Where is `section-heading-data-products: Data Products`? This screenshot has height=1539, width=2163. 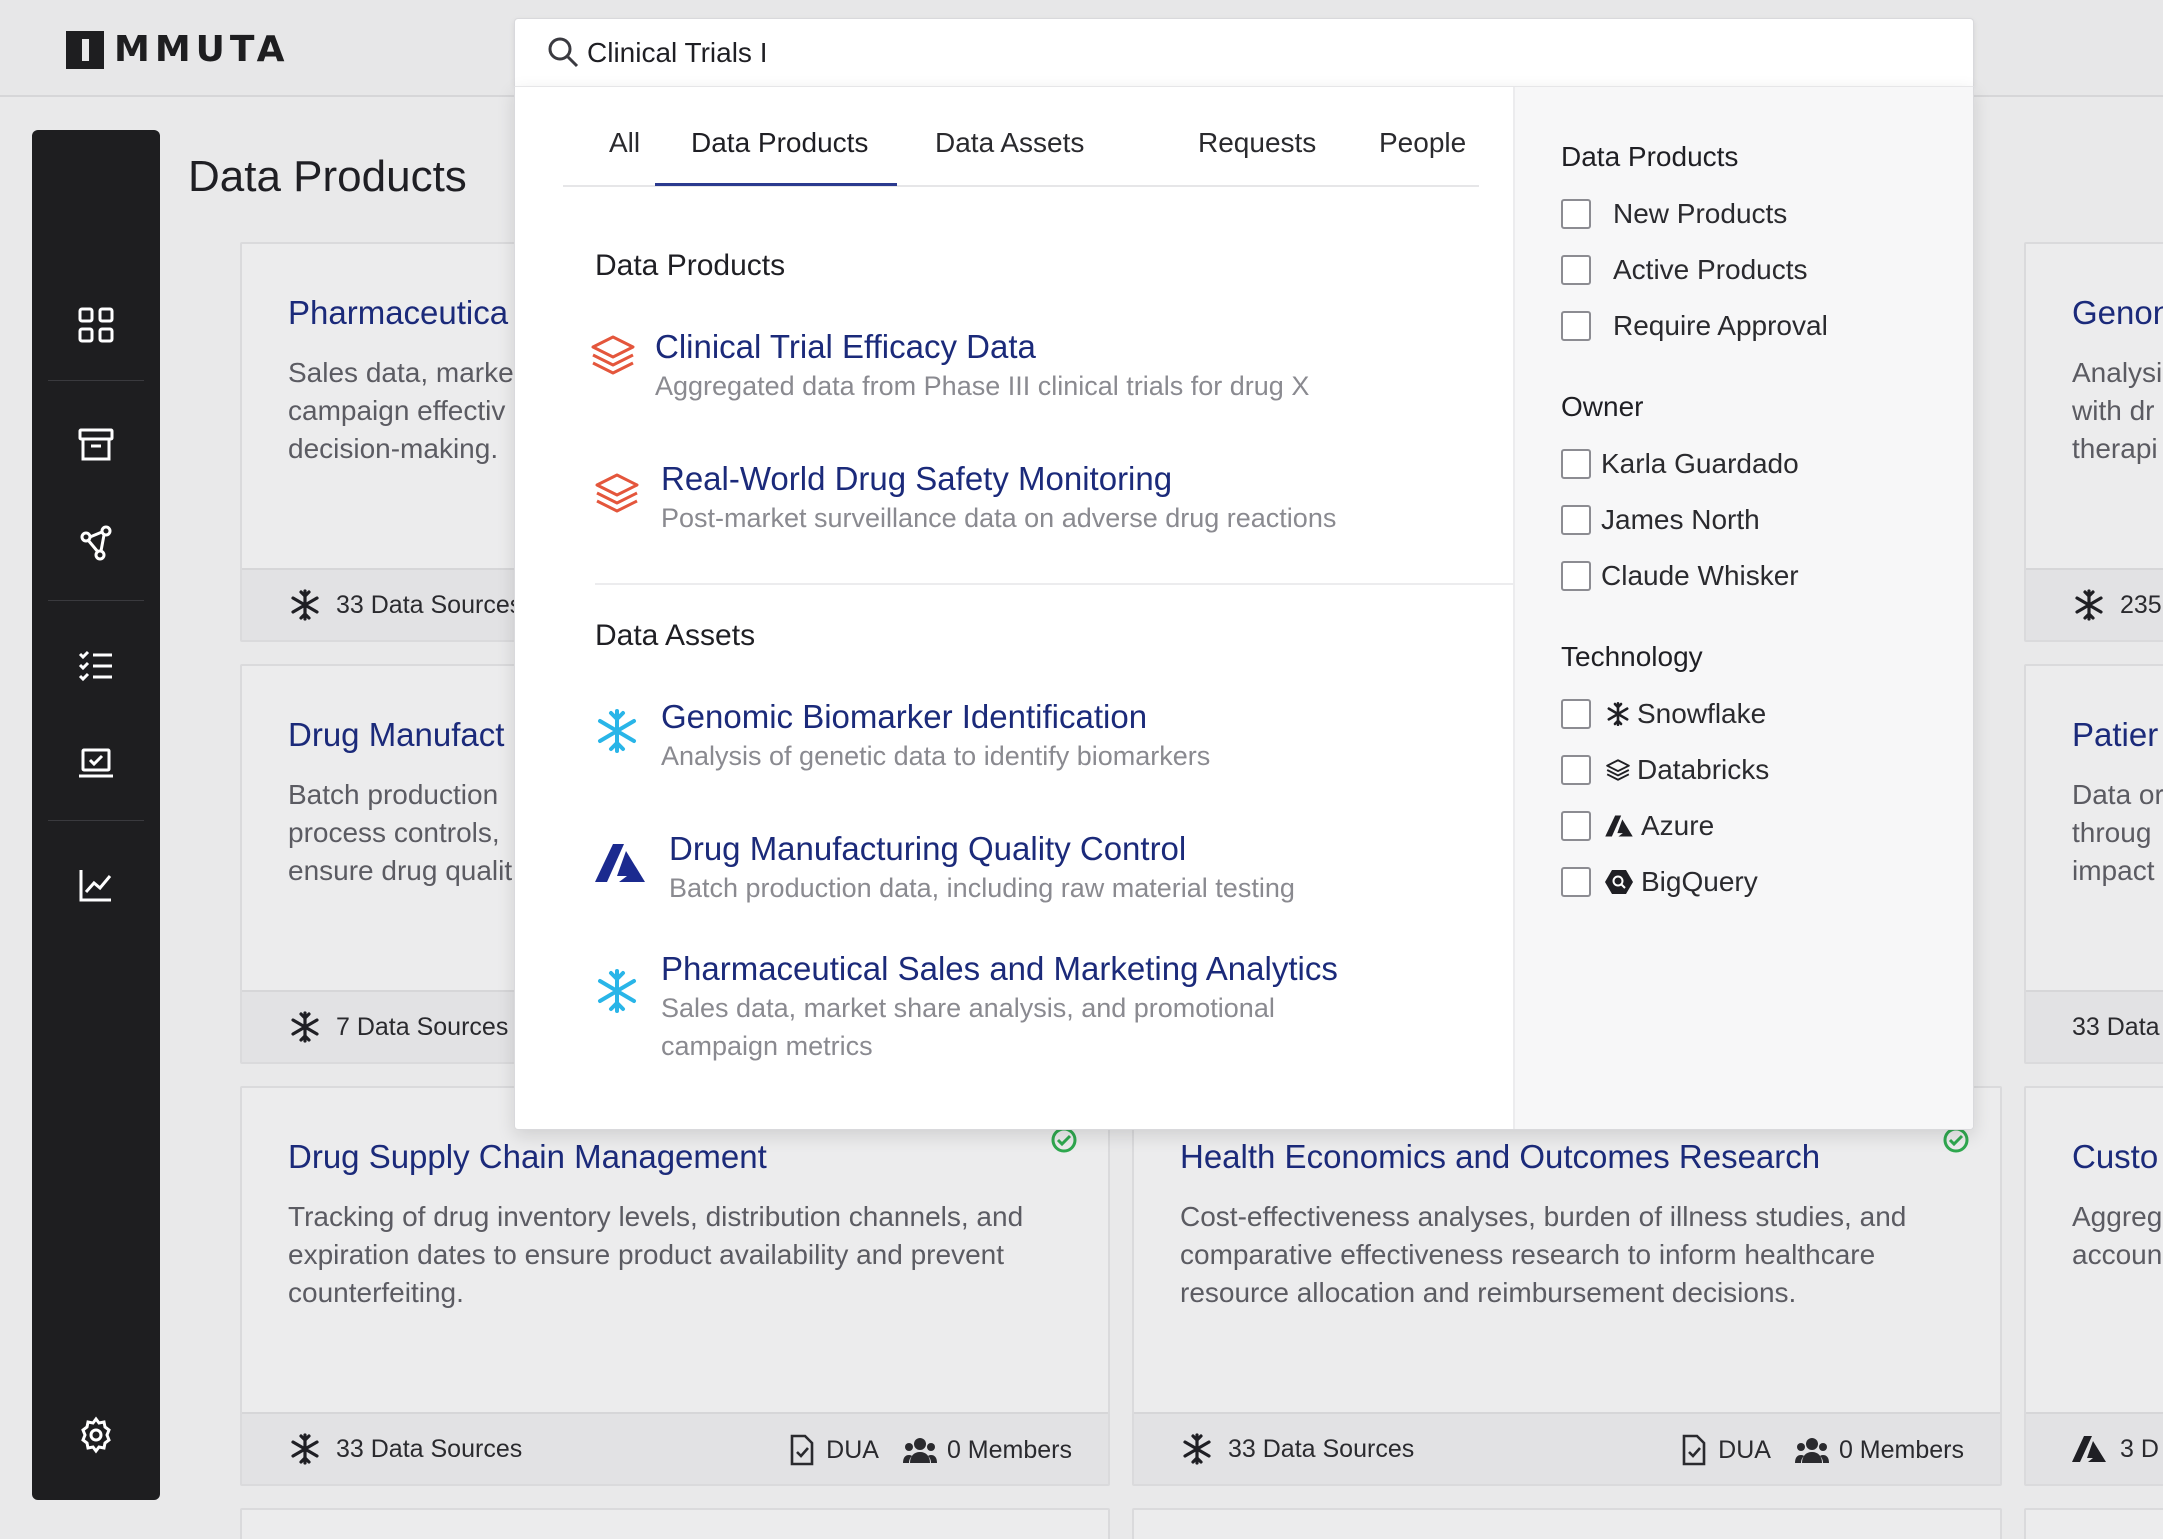 section-heading-data-products: Data Products is located at coordinates (690, 265).